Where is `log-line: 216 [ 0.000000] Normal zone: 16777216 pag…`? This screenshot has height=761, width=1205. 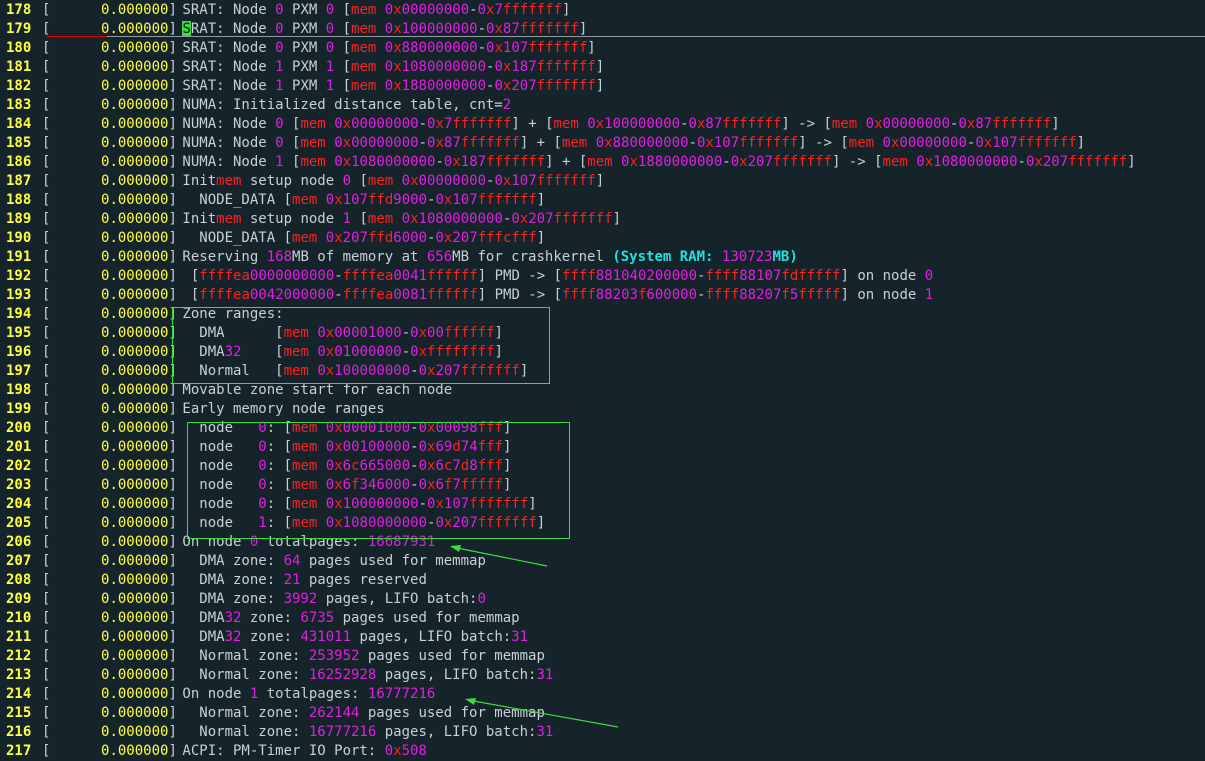
log-line: 216 [ 0.000000] Normal zone: 16777216 pag… is located at coordinates (276, 732).